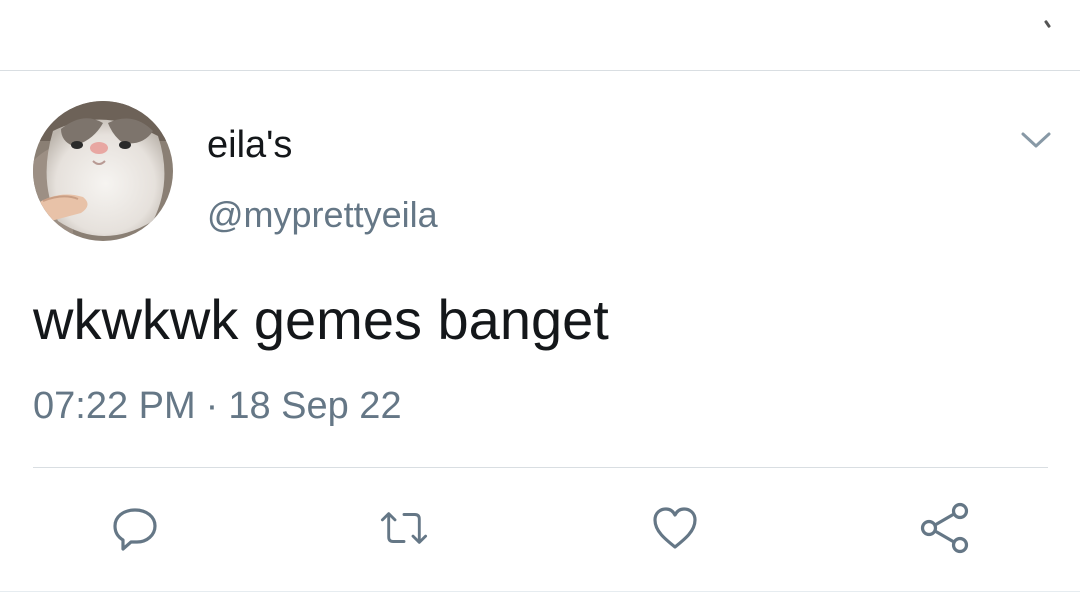 The height and width of the screenshot is (607, 1080). What do you see at coordinates (1047, 24) in the screenshot?
I see `status-mark` at bounding box center [1047, 24].